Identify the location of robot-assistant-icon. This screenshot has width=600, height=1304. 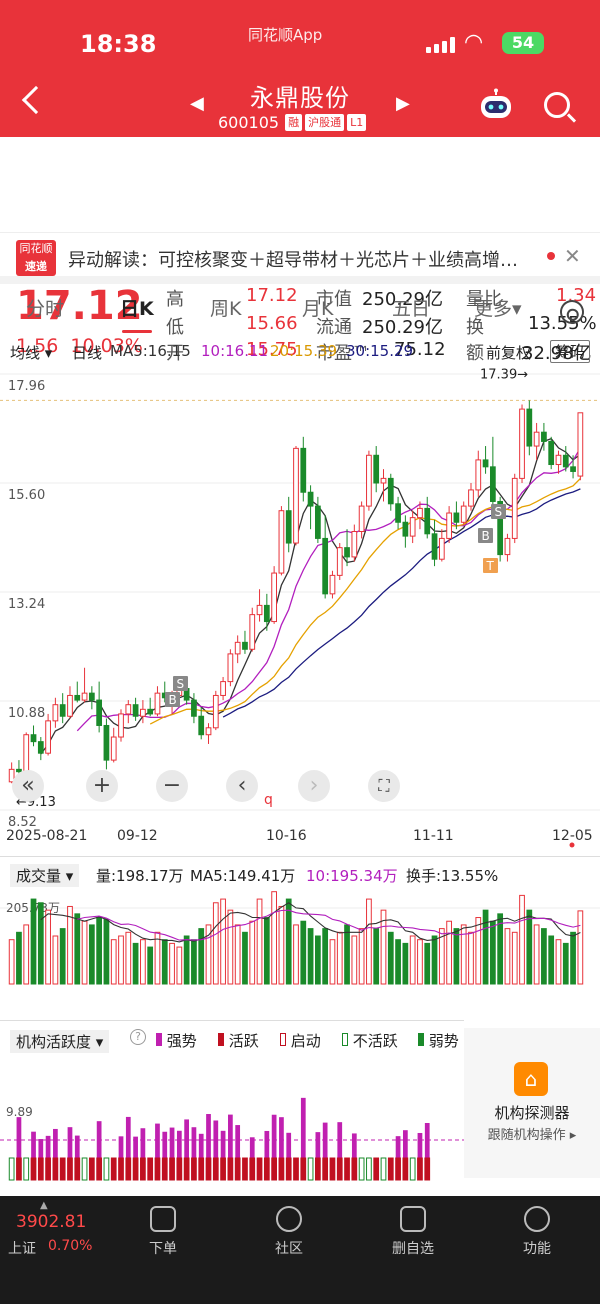
(496, 105).